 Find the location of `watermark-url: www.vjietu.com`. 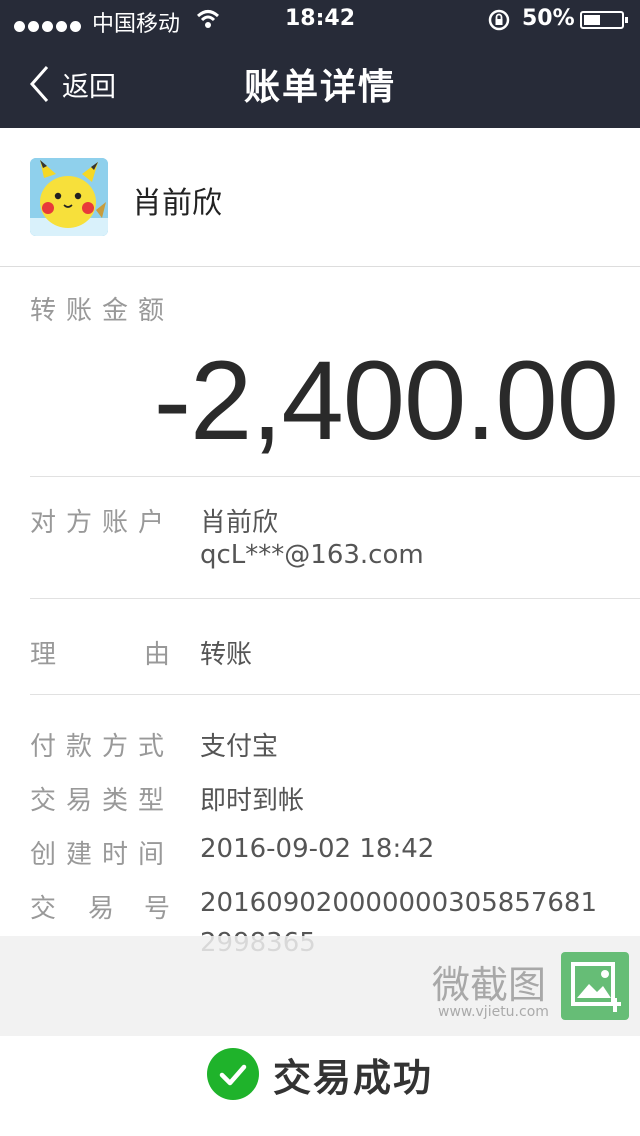

watermark-url: www.vjietu.com is located at coordinates (493, 1012).